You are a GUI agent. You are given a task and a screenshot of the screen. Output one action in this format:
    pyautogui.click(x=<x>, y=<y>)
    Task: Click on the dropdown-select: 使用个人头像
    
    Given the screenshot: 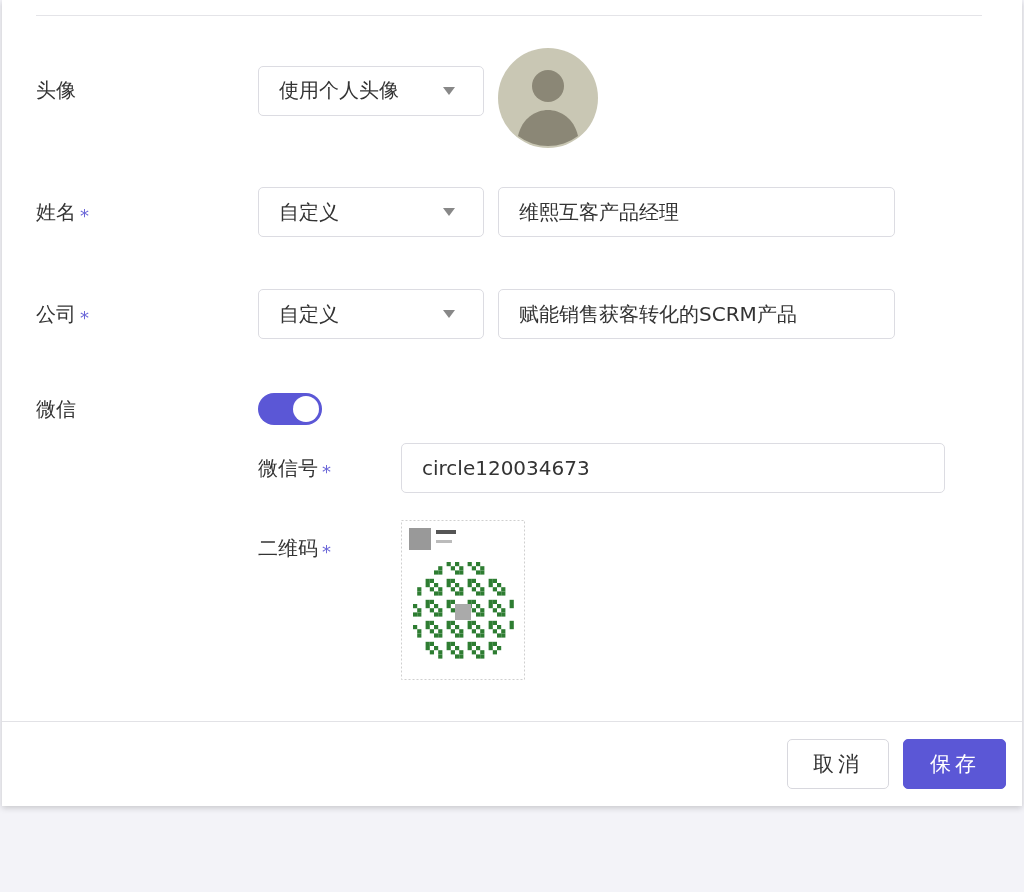 What is the action you would take?
    pyautogui.click(x=371, y=90)
    